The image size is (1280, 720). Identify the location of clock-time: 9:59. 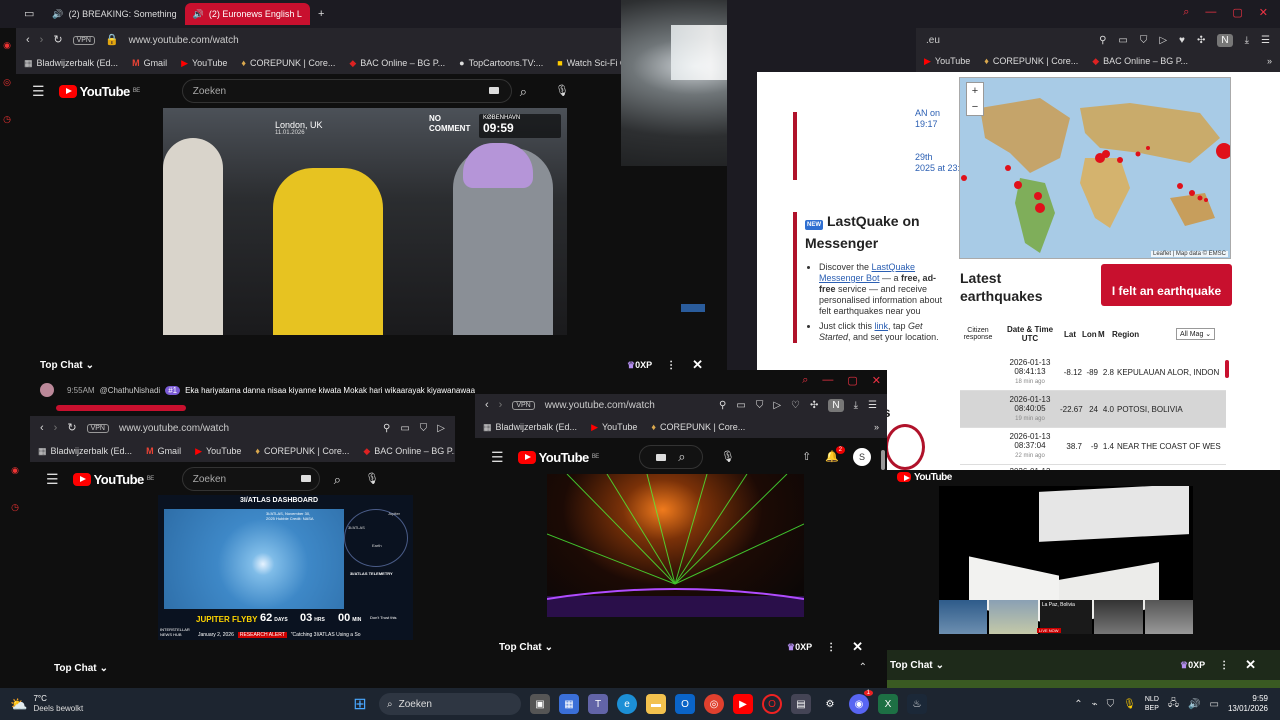
(1248, 699).